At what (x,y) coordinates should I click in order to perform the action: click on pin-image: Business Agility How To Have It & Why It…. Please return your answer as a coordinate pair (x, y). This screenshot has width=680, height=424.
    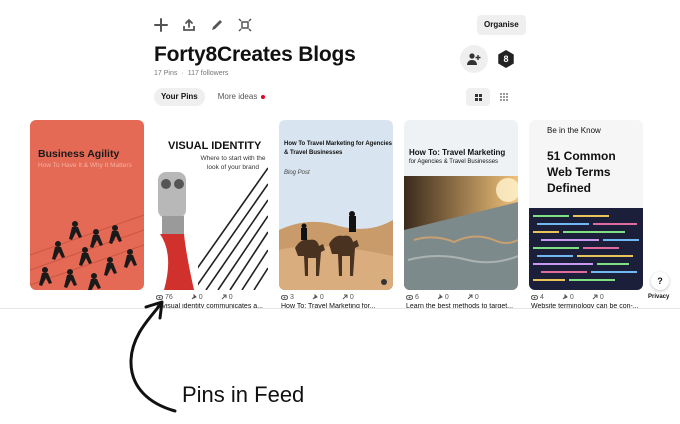
    Looking at the image, I should click on (87, 205).